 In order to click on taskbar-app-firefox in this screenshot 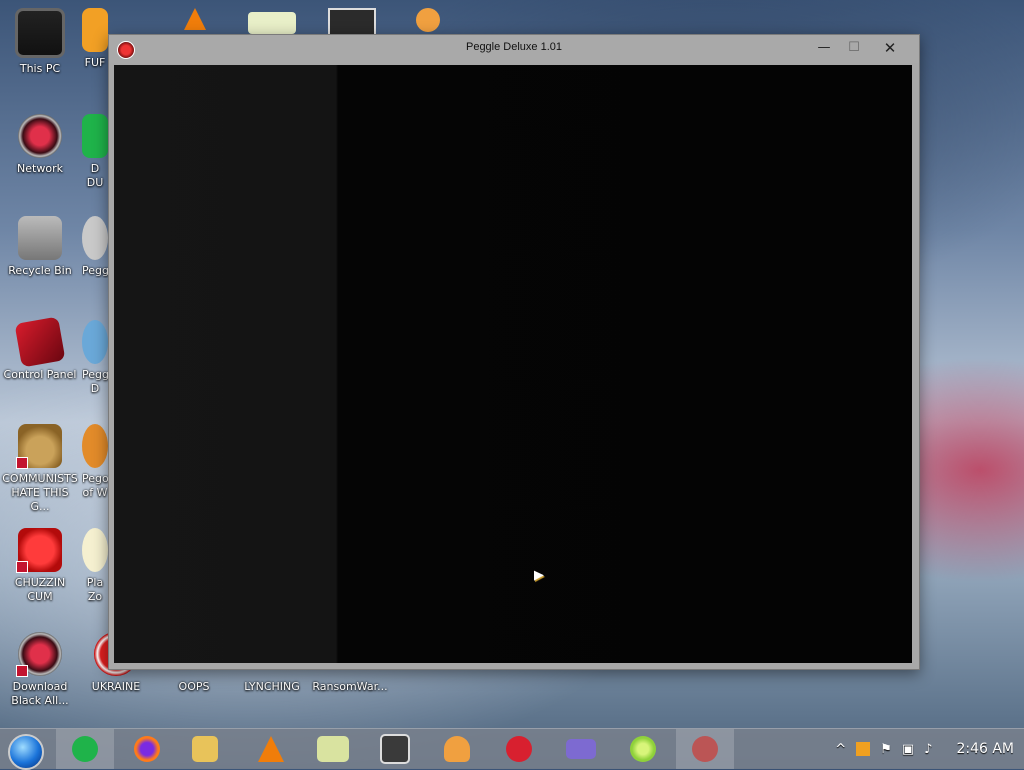, I will do `click(147, 749)`.